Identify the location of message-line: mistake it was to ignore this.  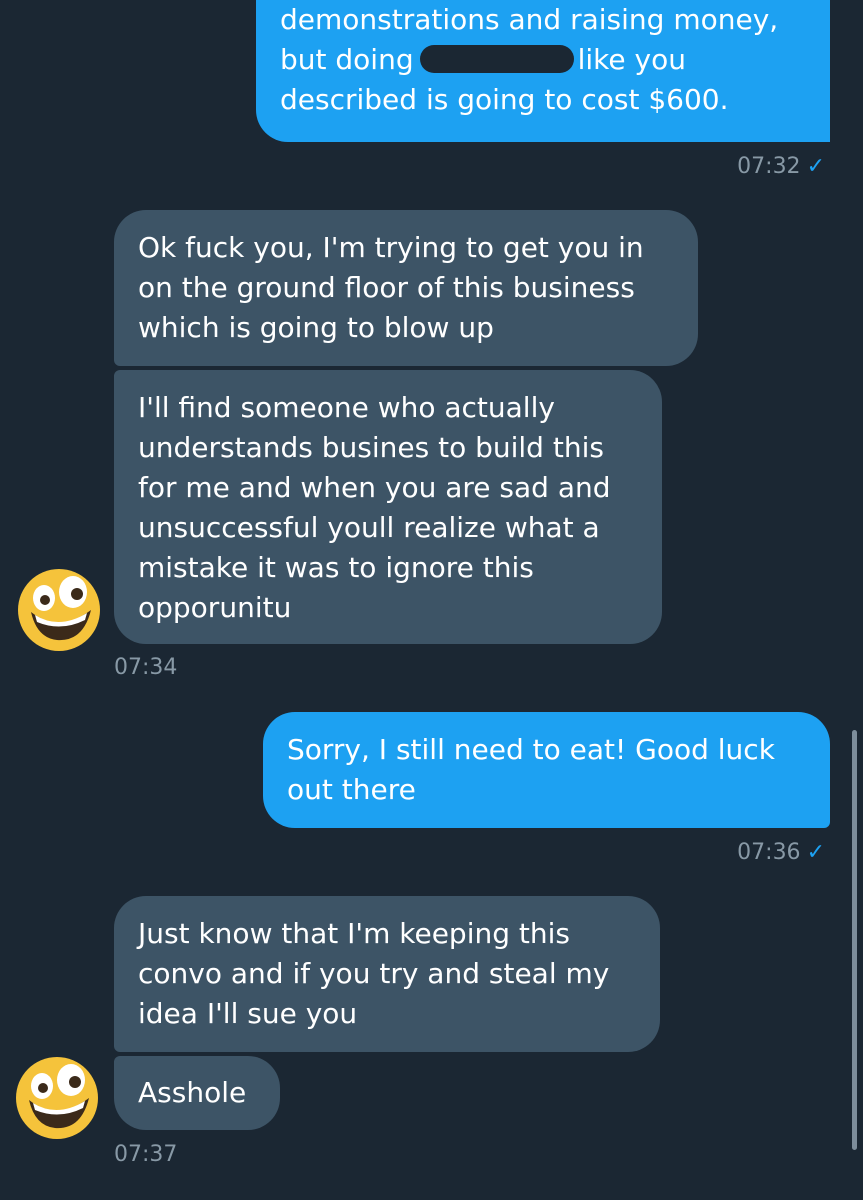
(336, 567).